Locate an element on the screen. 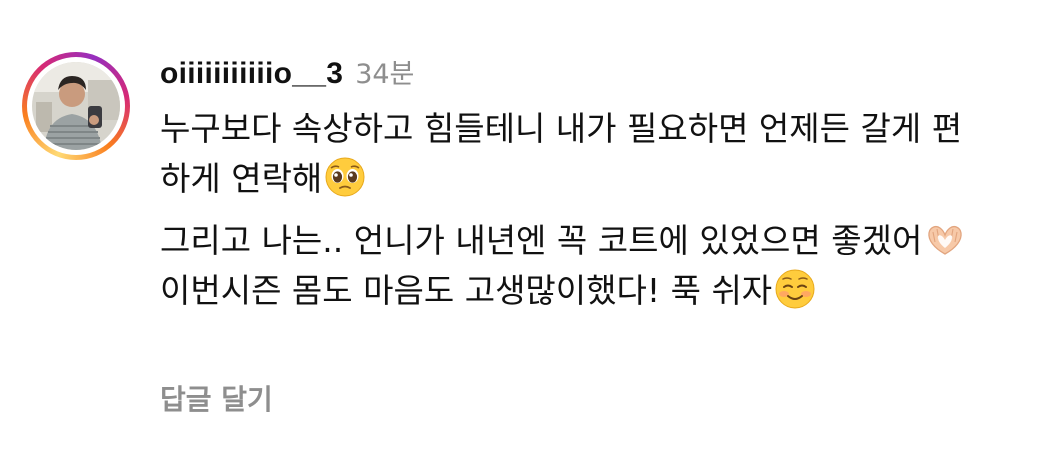 Image resolution: width=1039 pixels, height=466 pixels. reply-button: 답글 달기 is located at coordinates (216, 398).